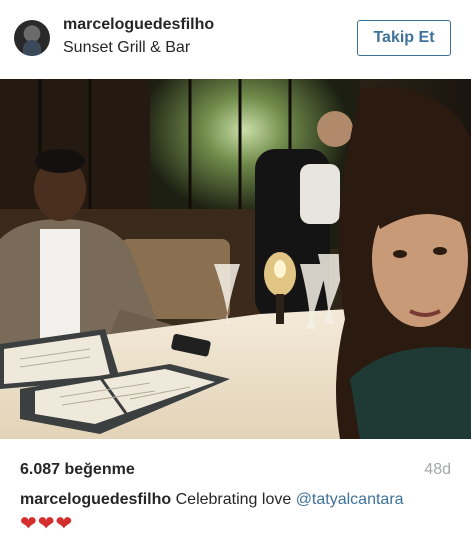 The height and width of the screenshot is (541, 471). What do you see at coordinates (126, 48) in the screenshot?
I see `location-link: Sunset Grill & Bar` at bounding box center [126, 48].